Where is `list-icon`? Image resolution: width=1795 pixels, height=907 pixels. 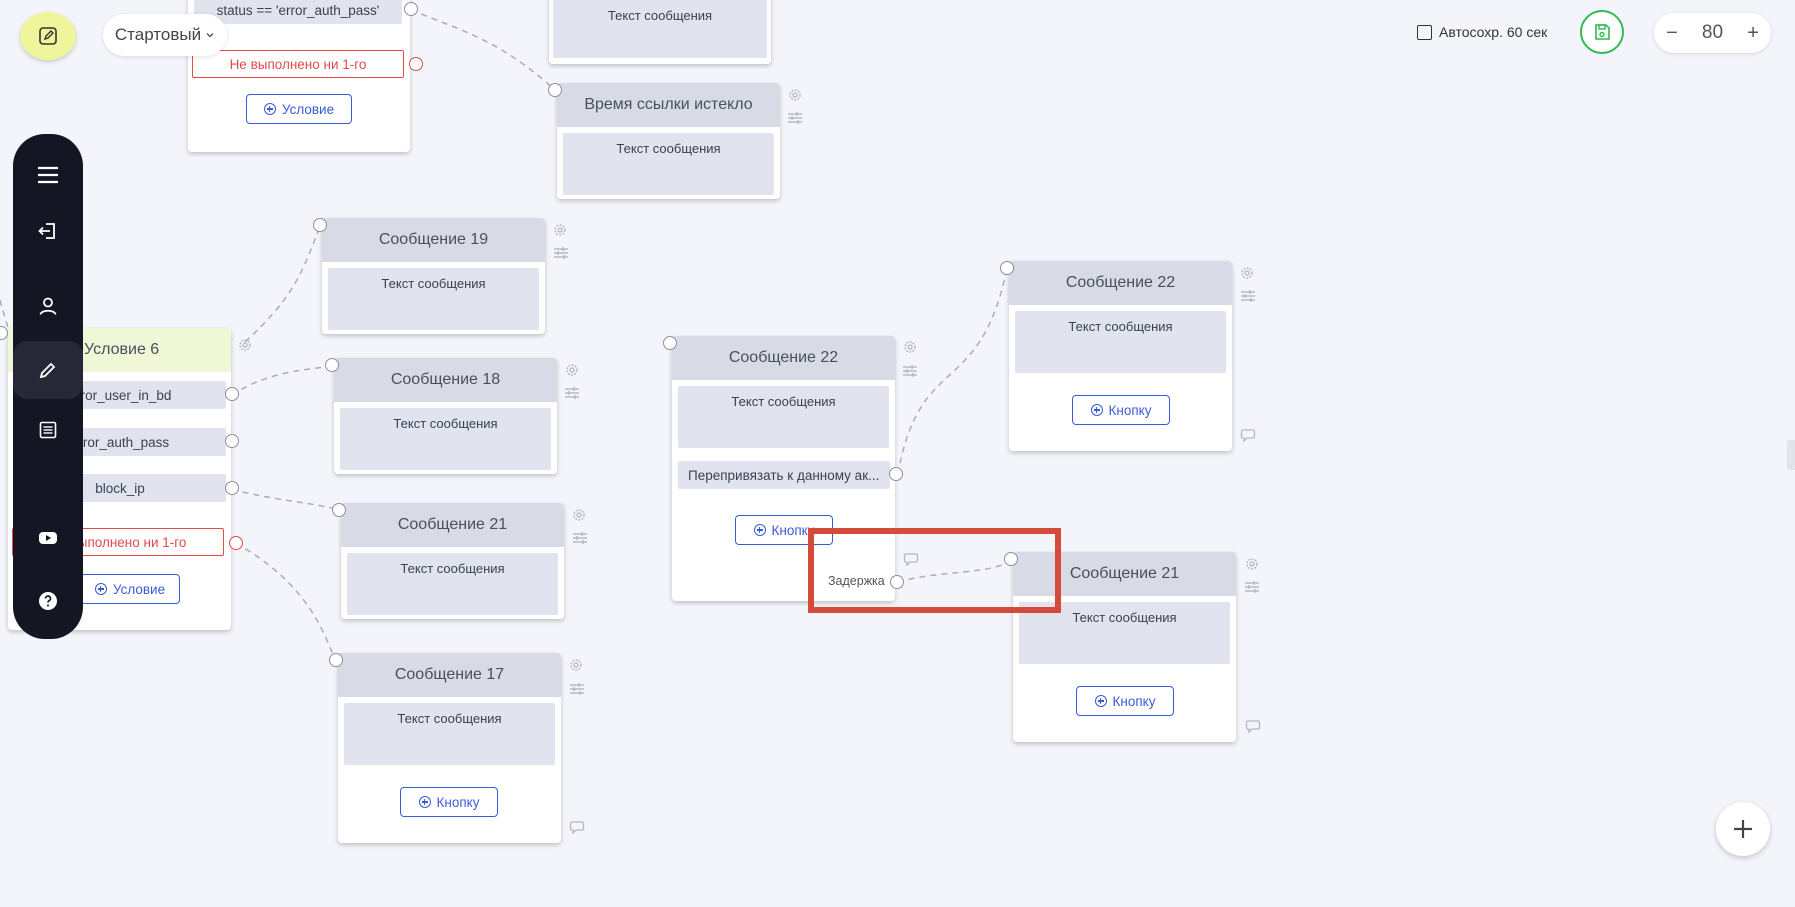
list-icon is located at coordinates (48, 430).